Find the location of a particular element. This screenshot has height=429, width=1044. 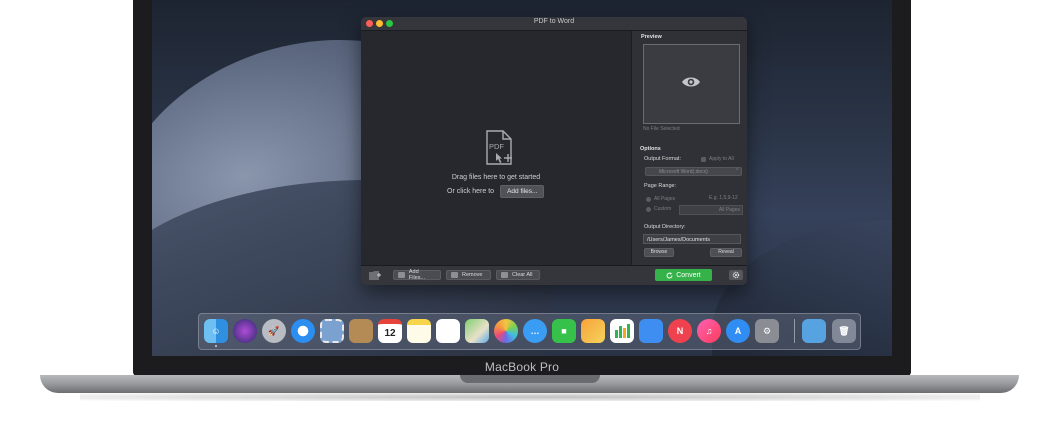

app-store-icon: A is located at coordinates (738, 331).